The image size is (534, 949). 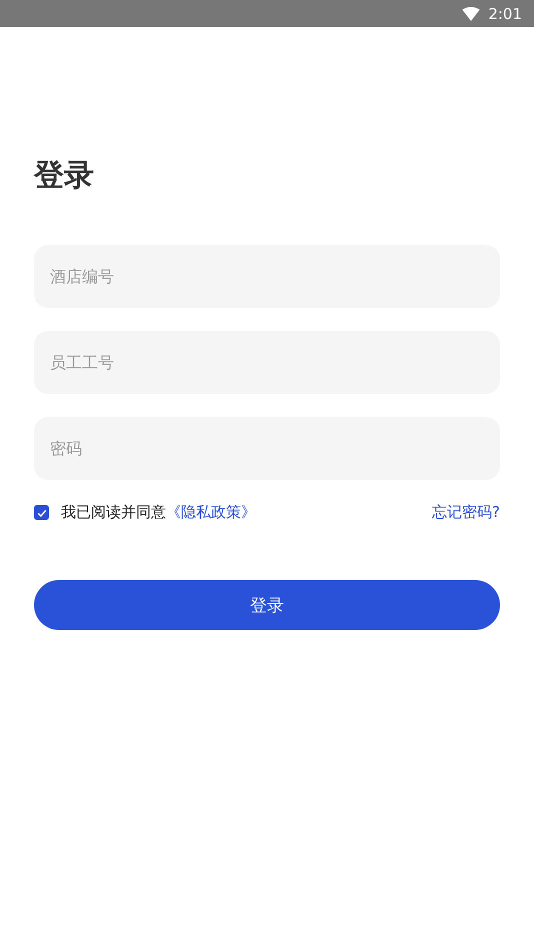 I want to click on login-button: 登录, so click(x=267, y=605).